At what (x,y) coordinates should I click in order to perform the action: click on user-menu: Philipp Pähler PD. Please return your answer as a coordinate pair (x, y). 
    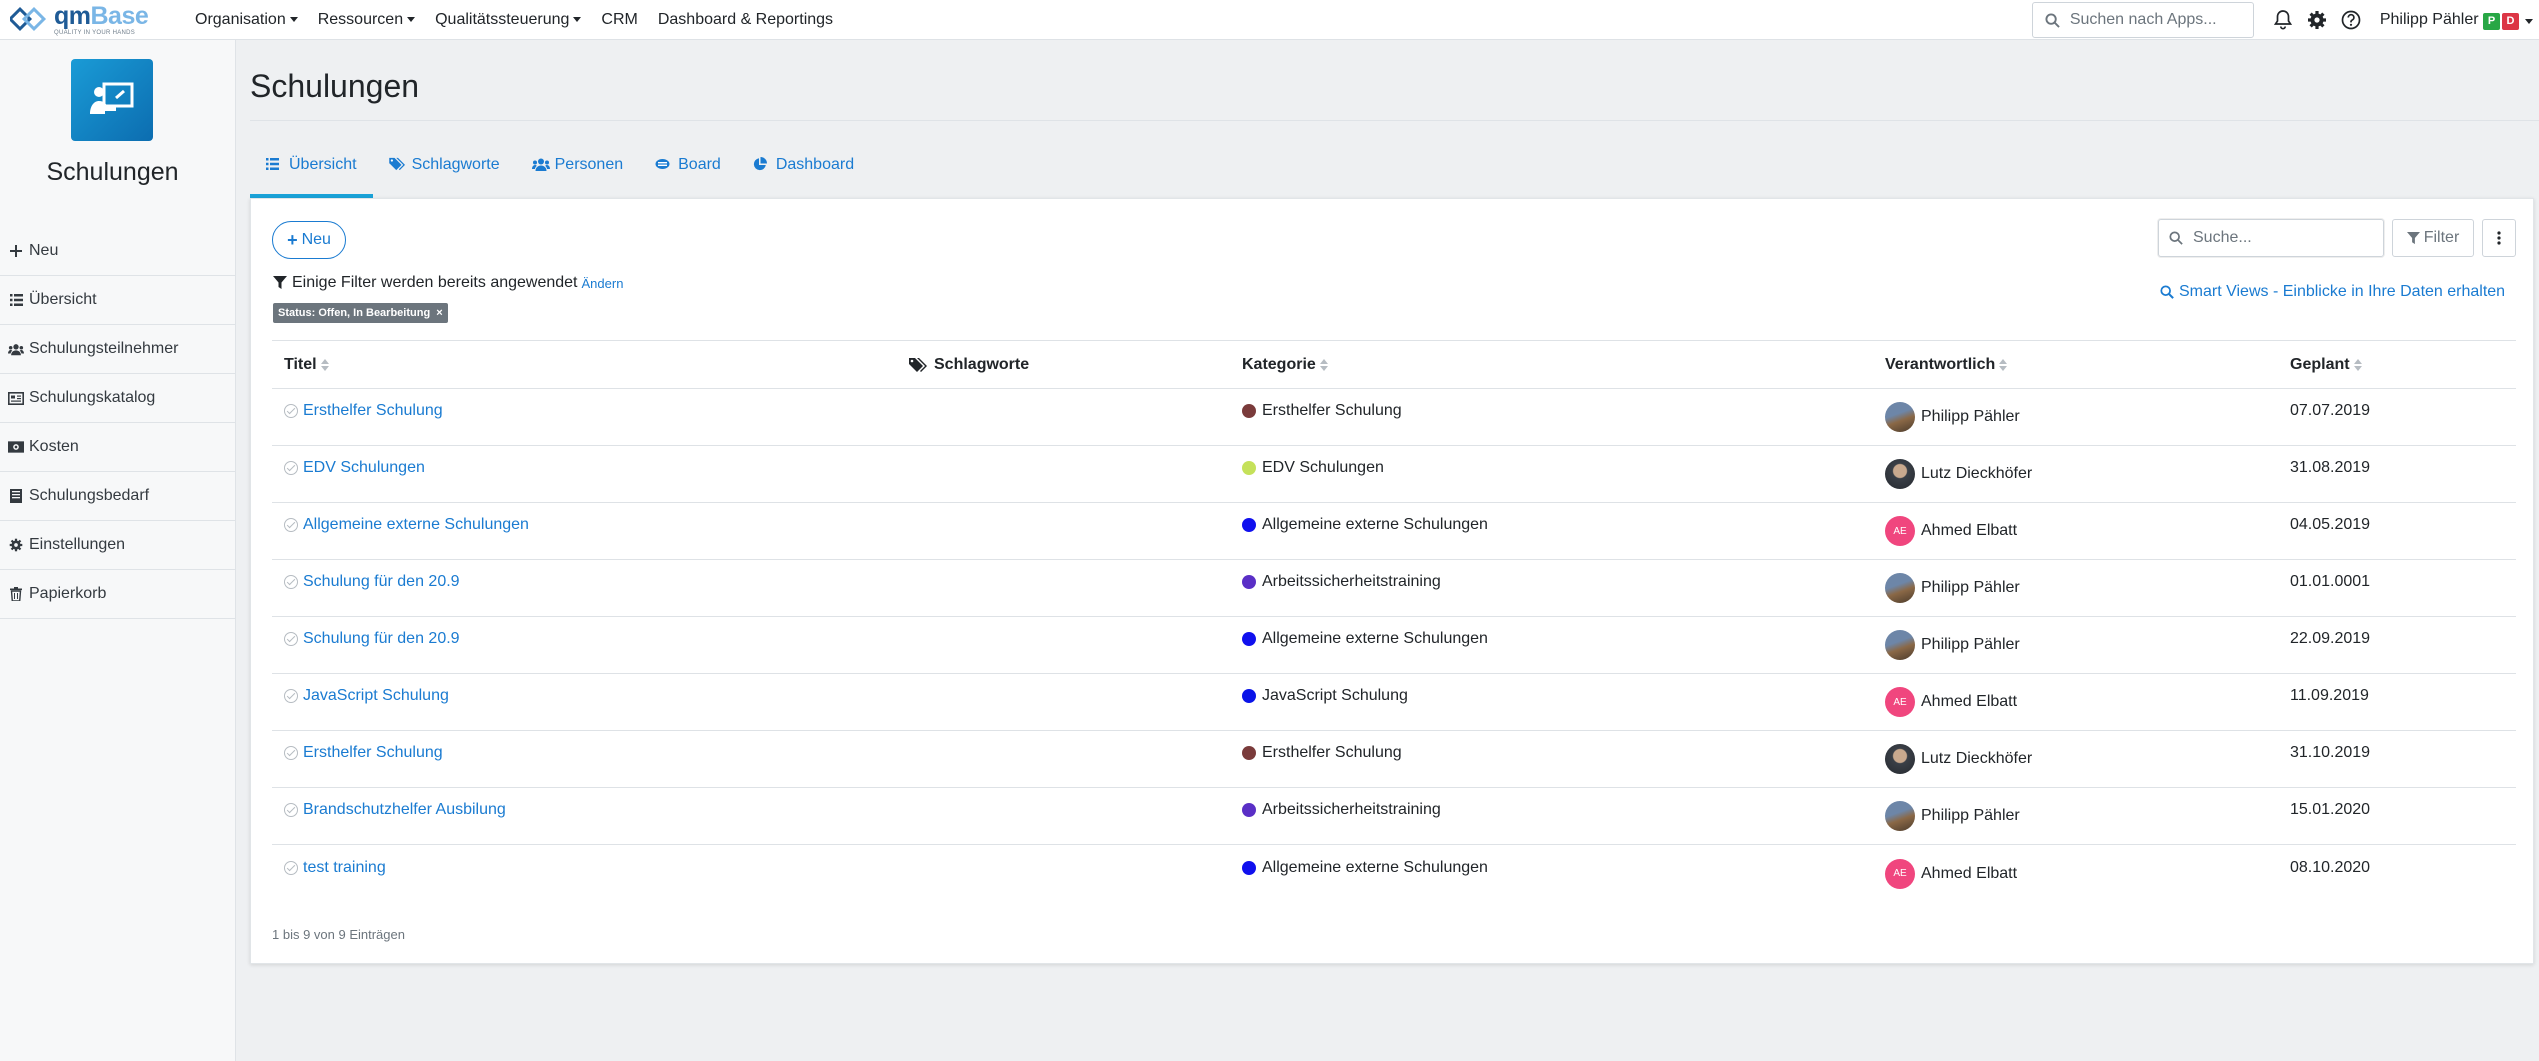
    Looking at the image, I should click on (2456, 20).